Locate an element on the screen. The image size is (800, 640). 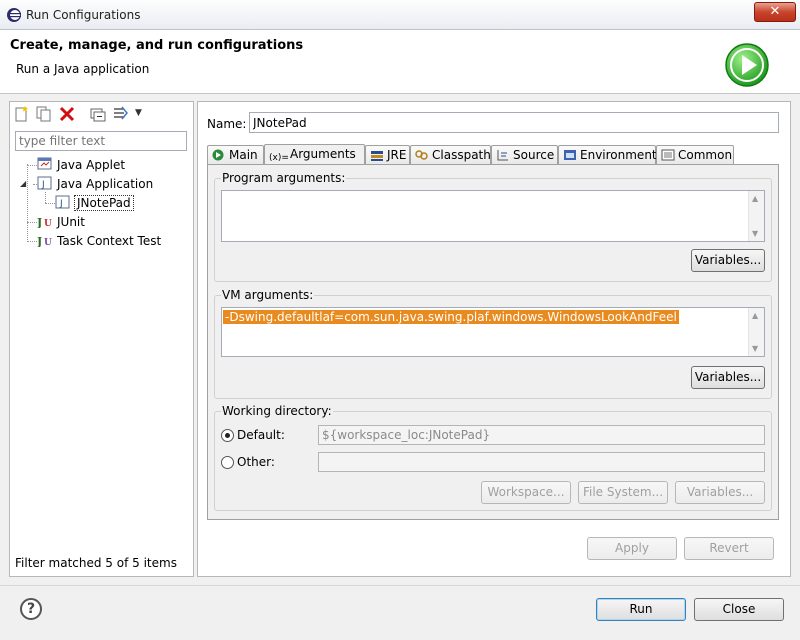
program-arguments-input: ▲ ▼ is located at coordinates (493, 216).